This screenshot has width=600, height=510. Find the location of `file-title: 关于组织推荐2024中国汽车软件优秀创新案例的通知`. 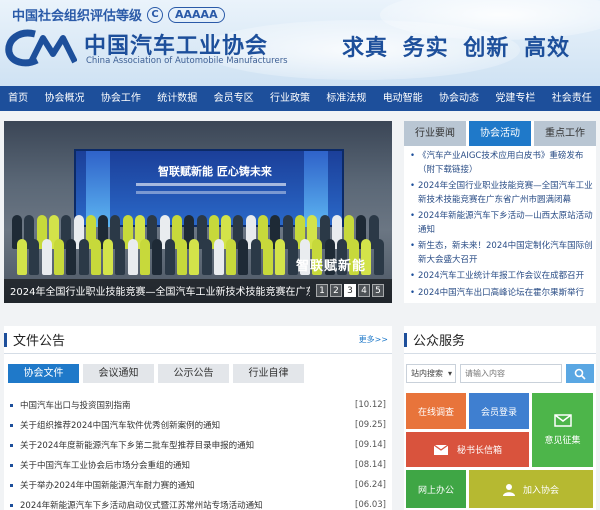

file-title: 关于组织推荐2024中国汽车软件优秀创新案例的通知 is located at coordinates (120, 425).